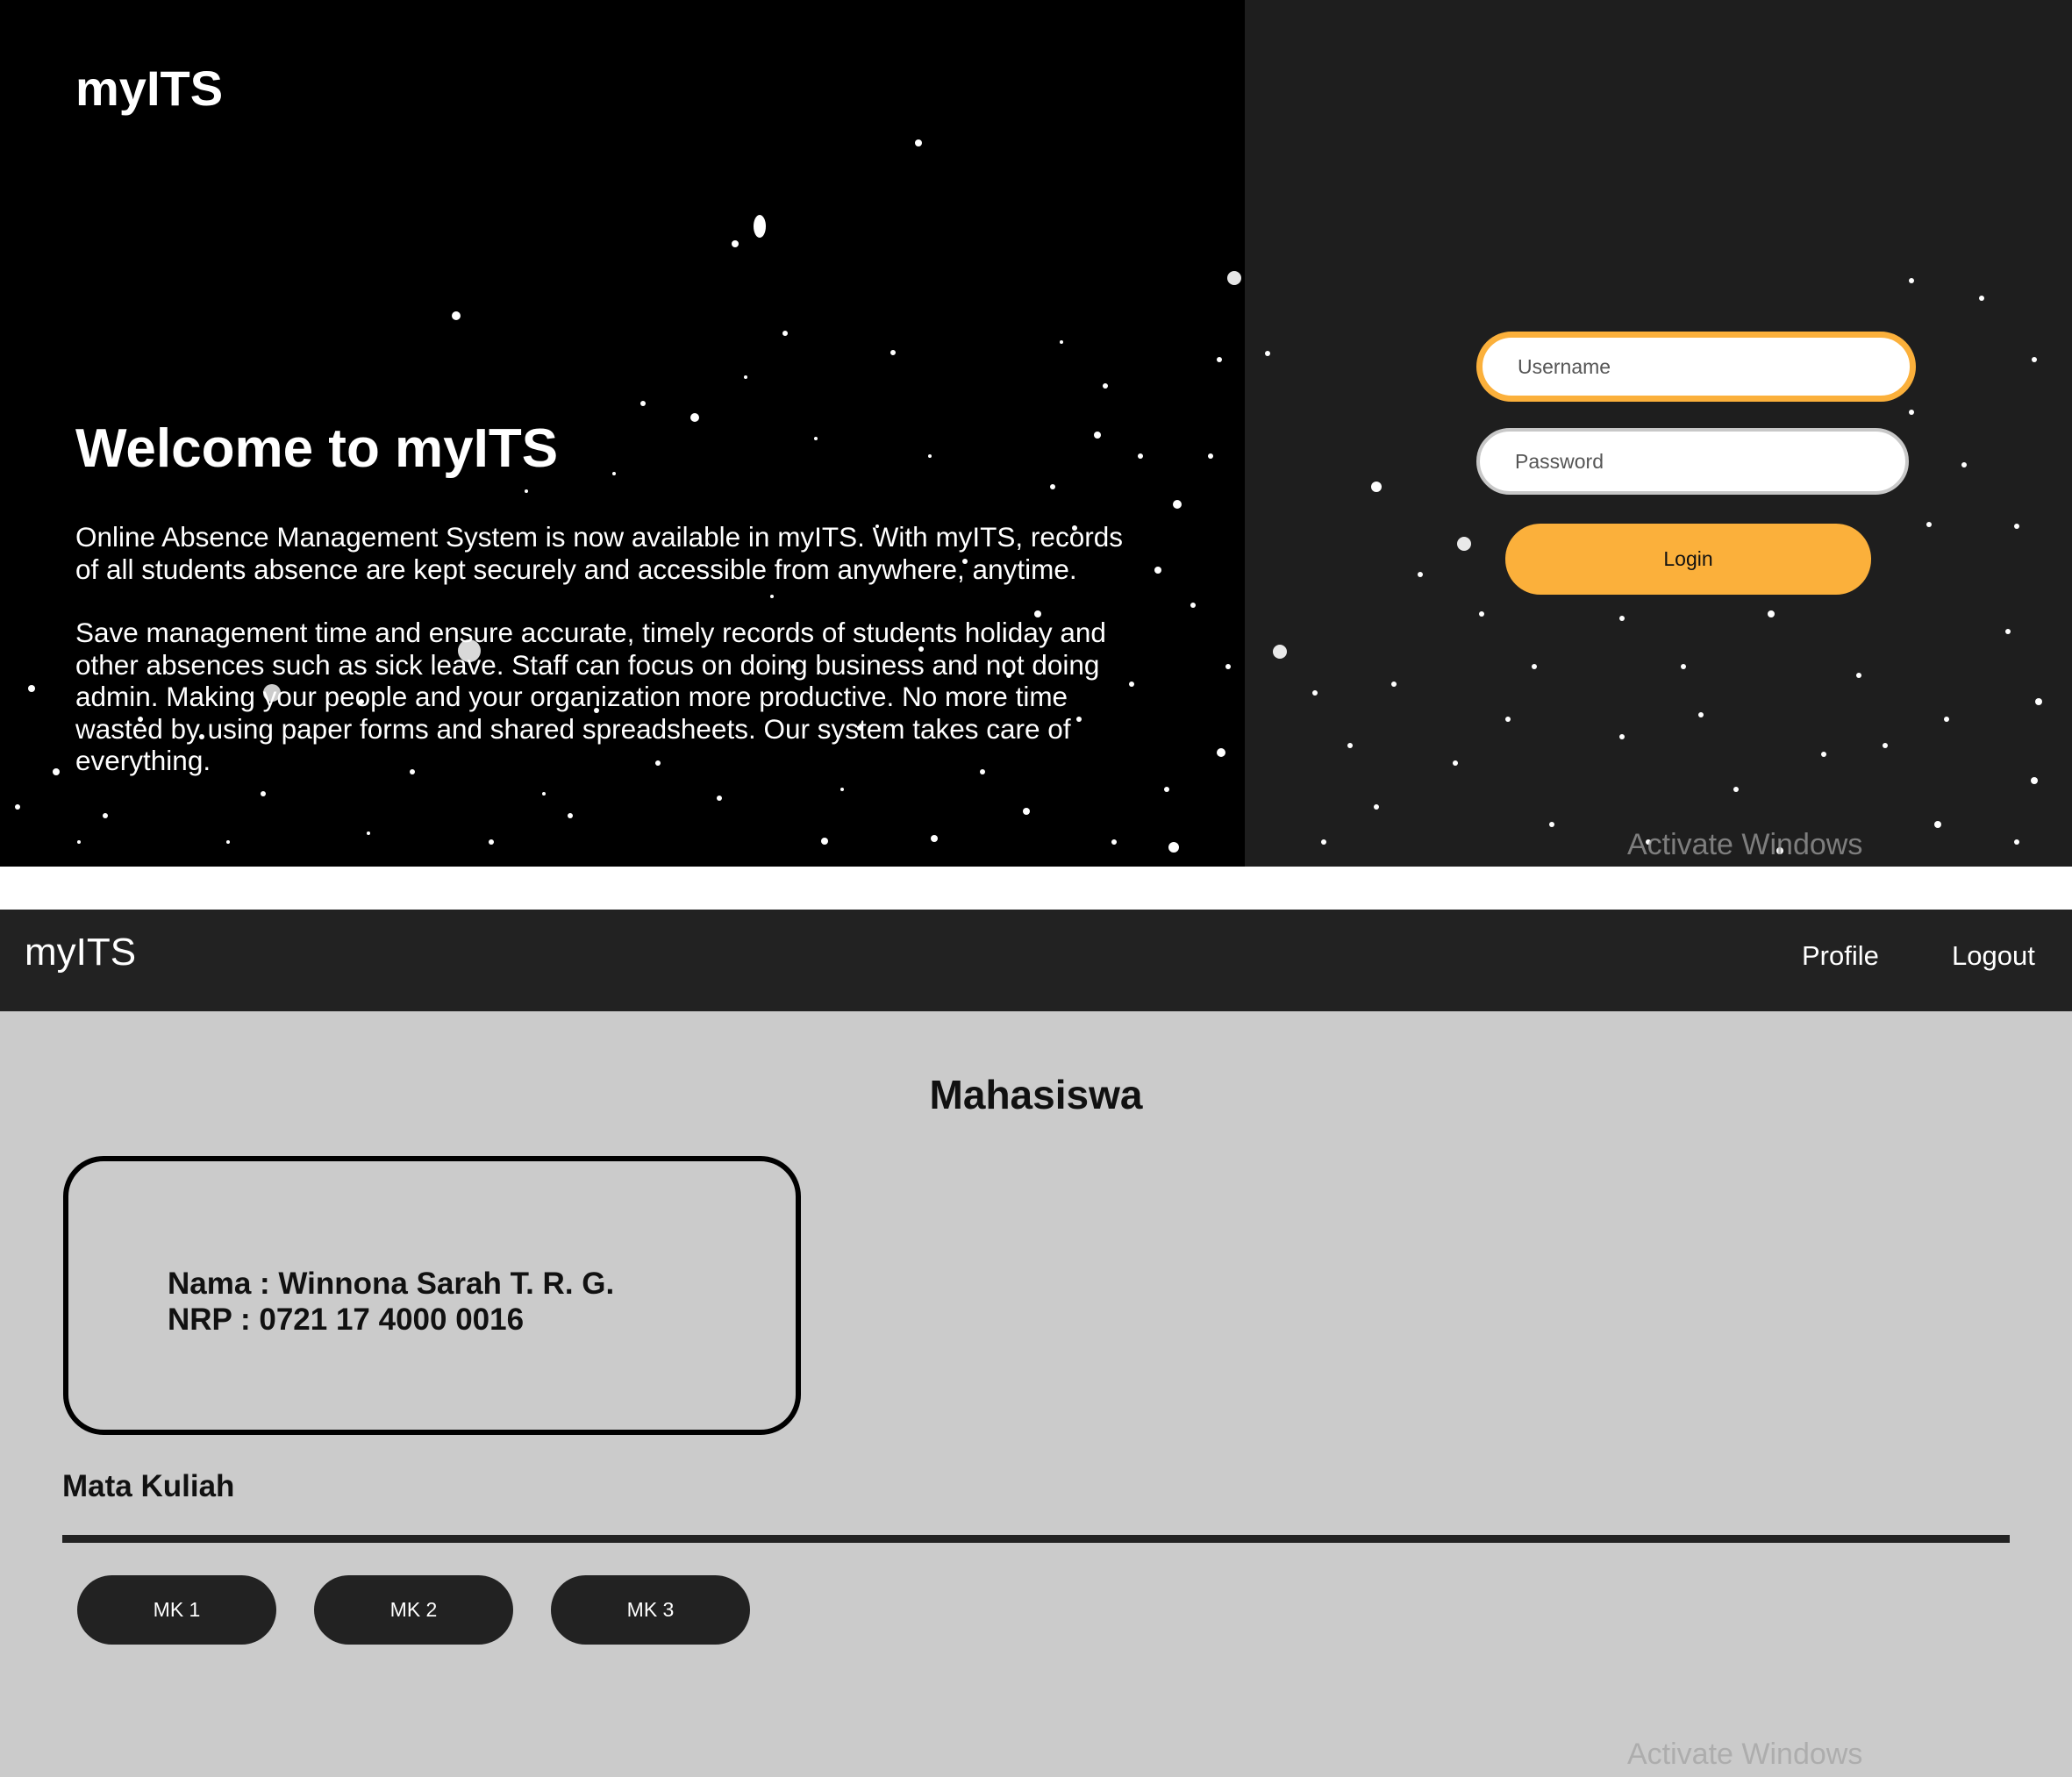 The width and height of the screenshot is (2072, 1777). I want to click on activate-windows-watermark: Activate Windows, so click(1745, 844).